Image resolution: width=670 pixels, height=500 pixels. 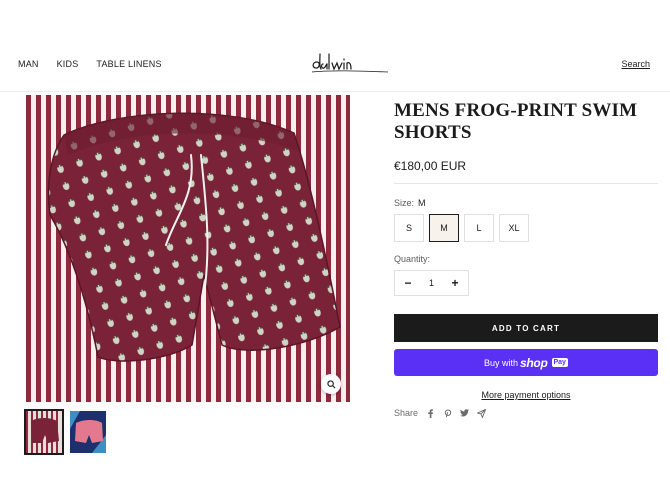 I want to click on shop-pay-button: Buy with shop Pay, so click(x=526, y=362).